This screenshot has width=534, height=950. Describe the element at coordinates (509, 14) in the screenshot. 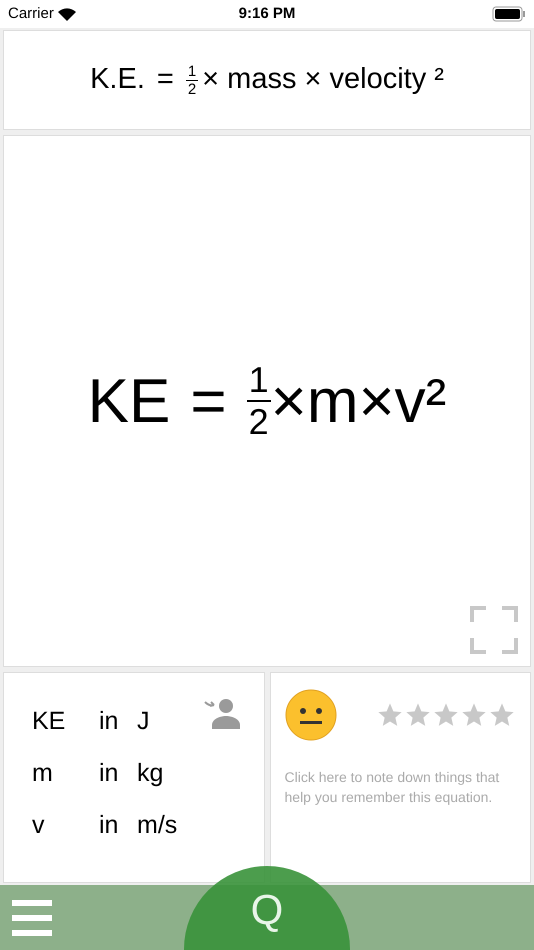

I see `battery-icon` at that location.